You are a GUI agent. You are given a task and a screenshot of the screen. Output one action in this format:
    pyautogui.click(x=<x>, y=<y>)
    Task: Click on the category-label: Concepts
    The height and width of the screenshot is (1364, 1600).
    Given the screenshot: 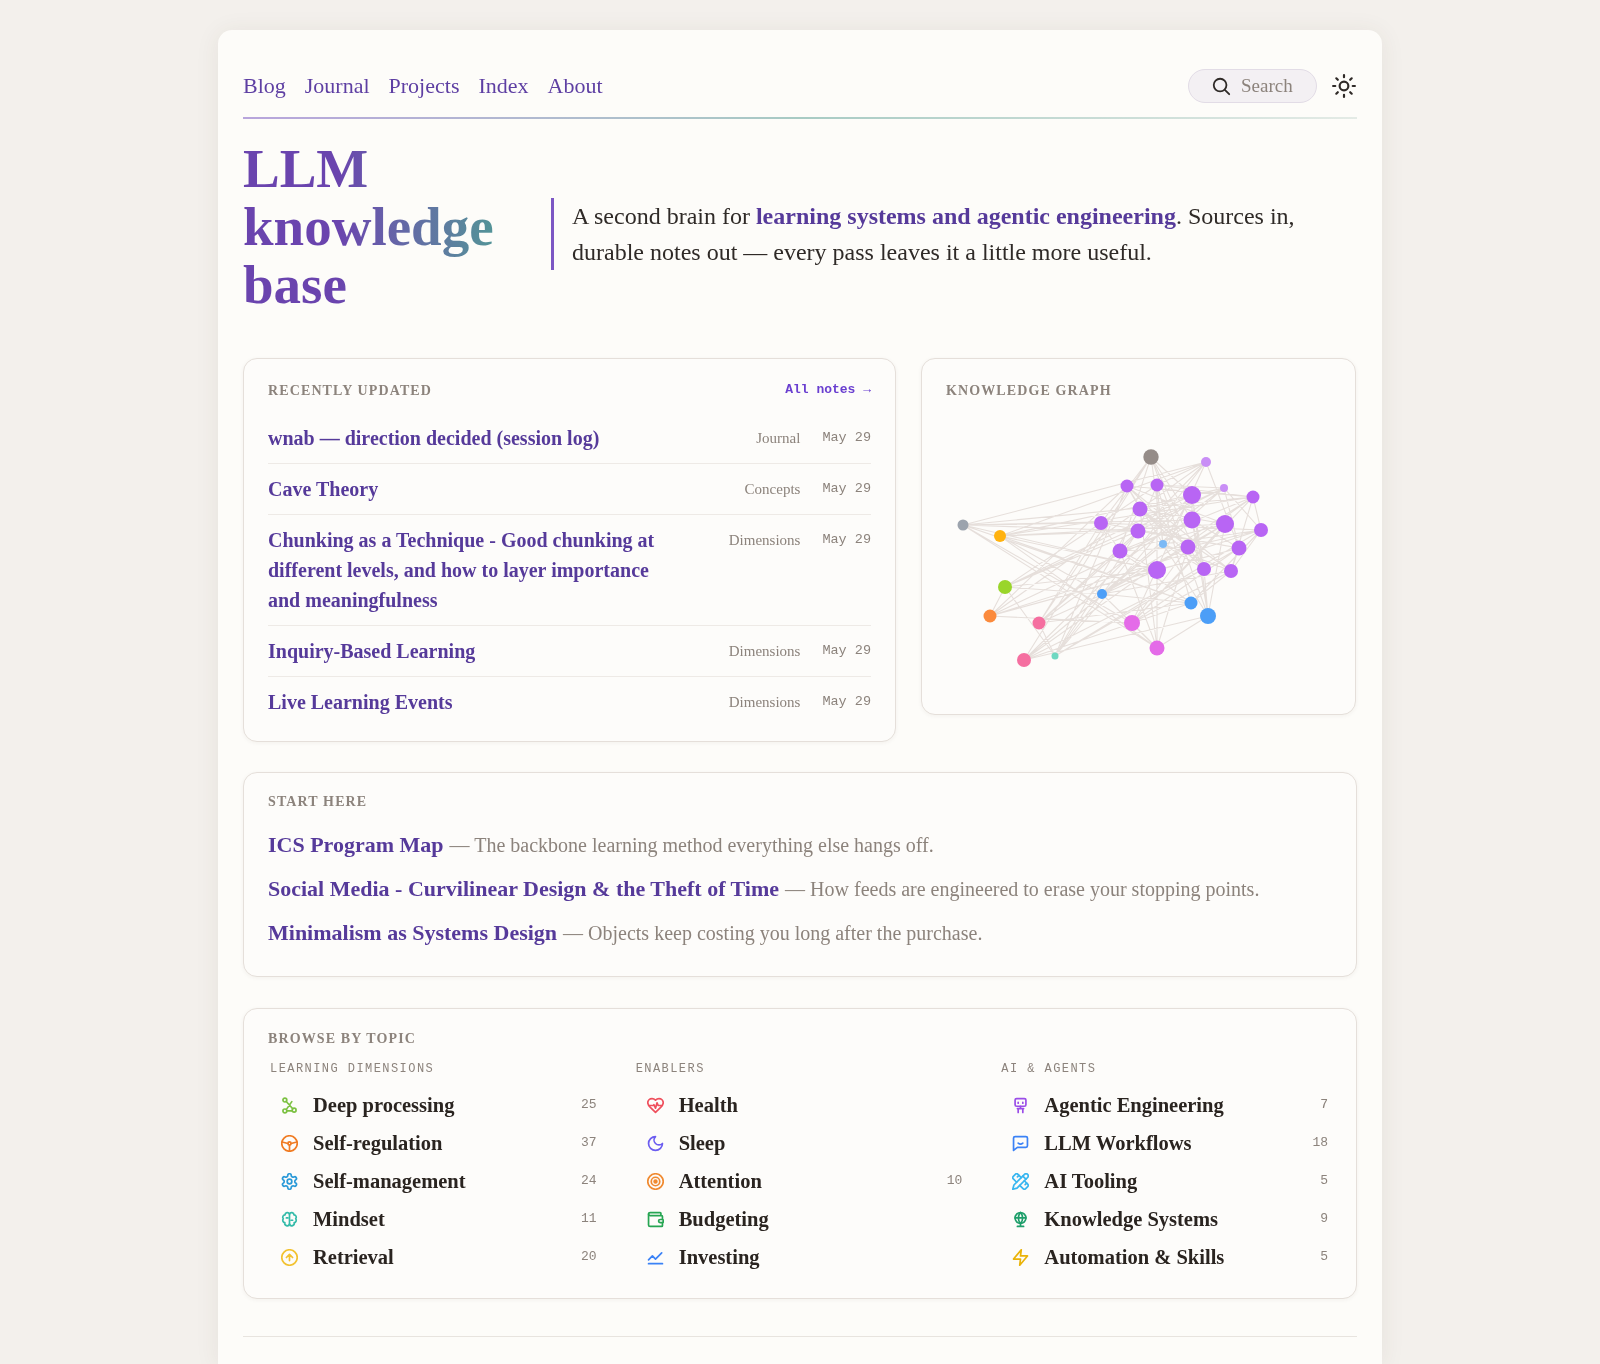 What is the action you would take?
    pyautogui.click(x=772, y=489)
    